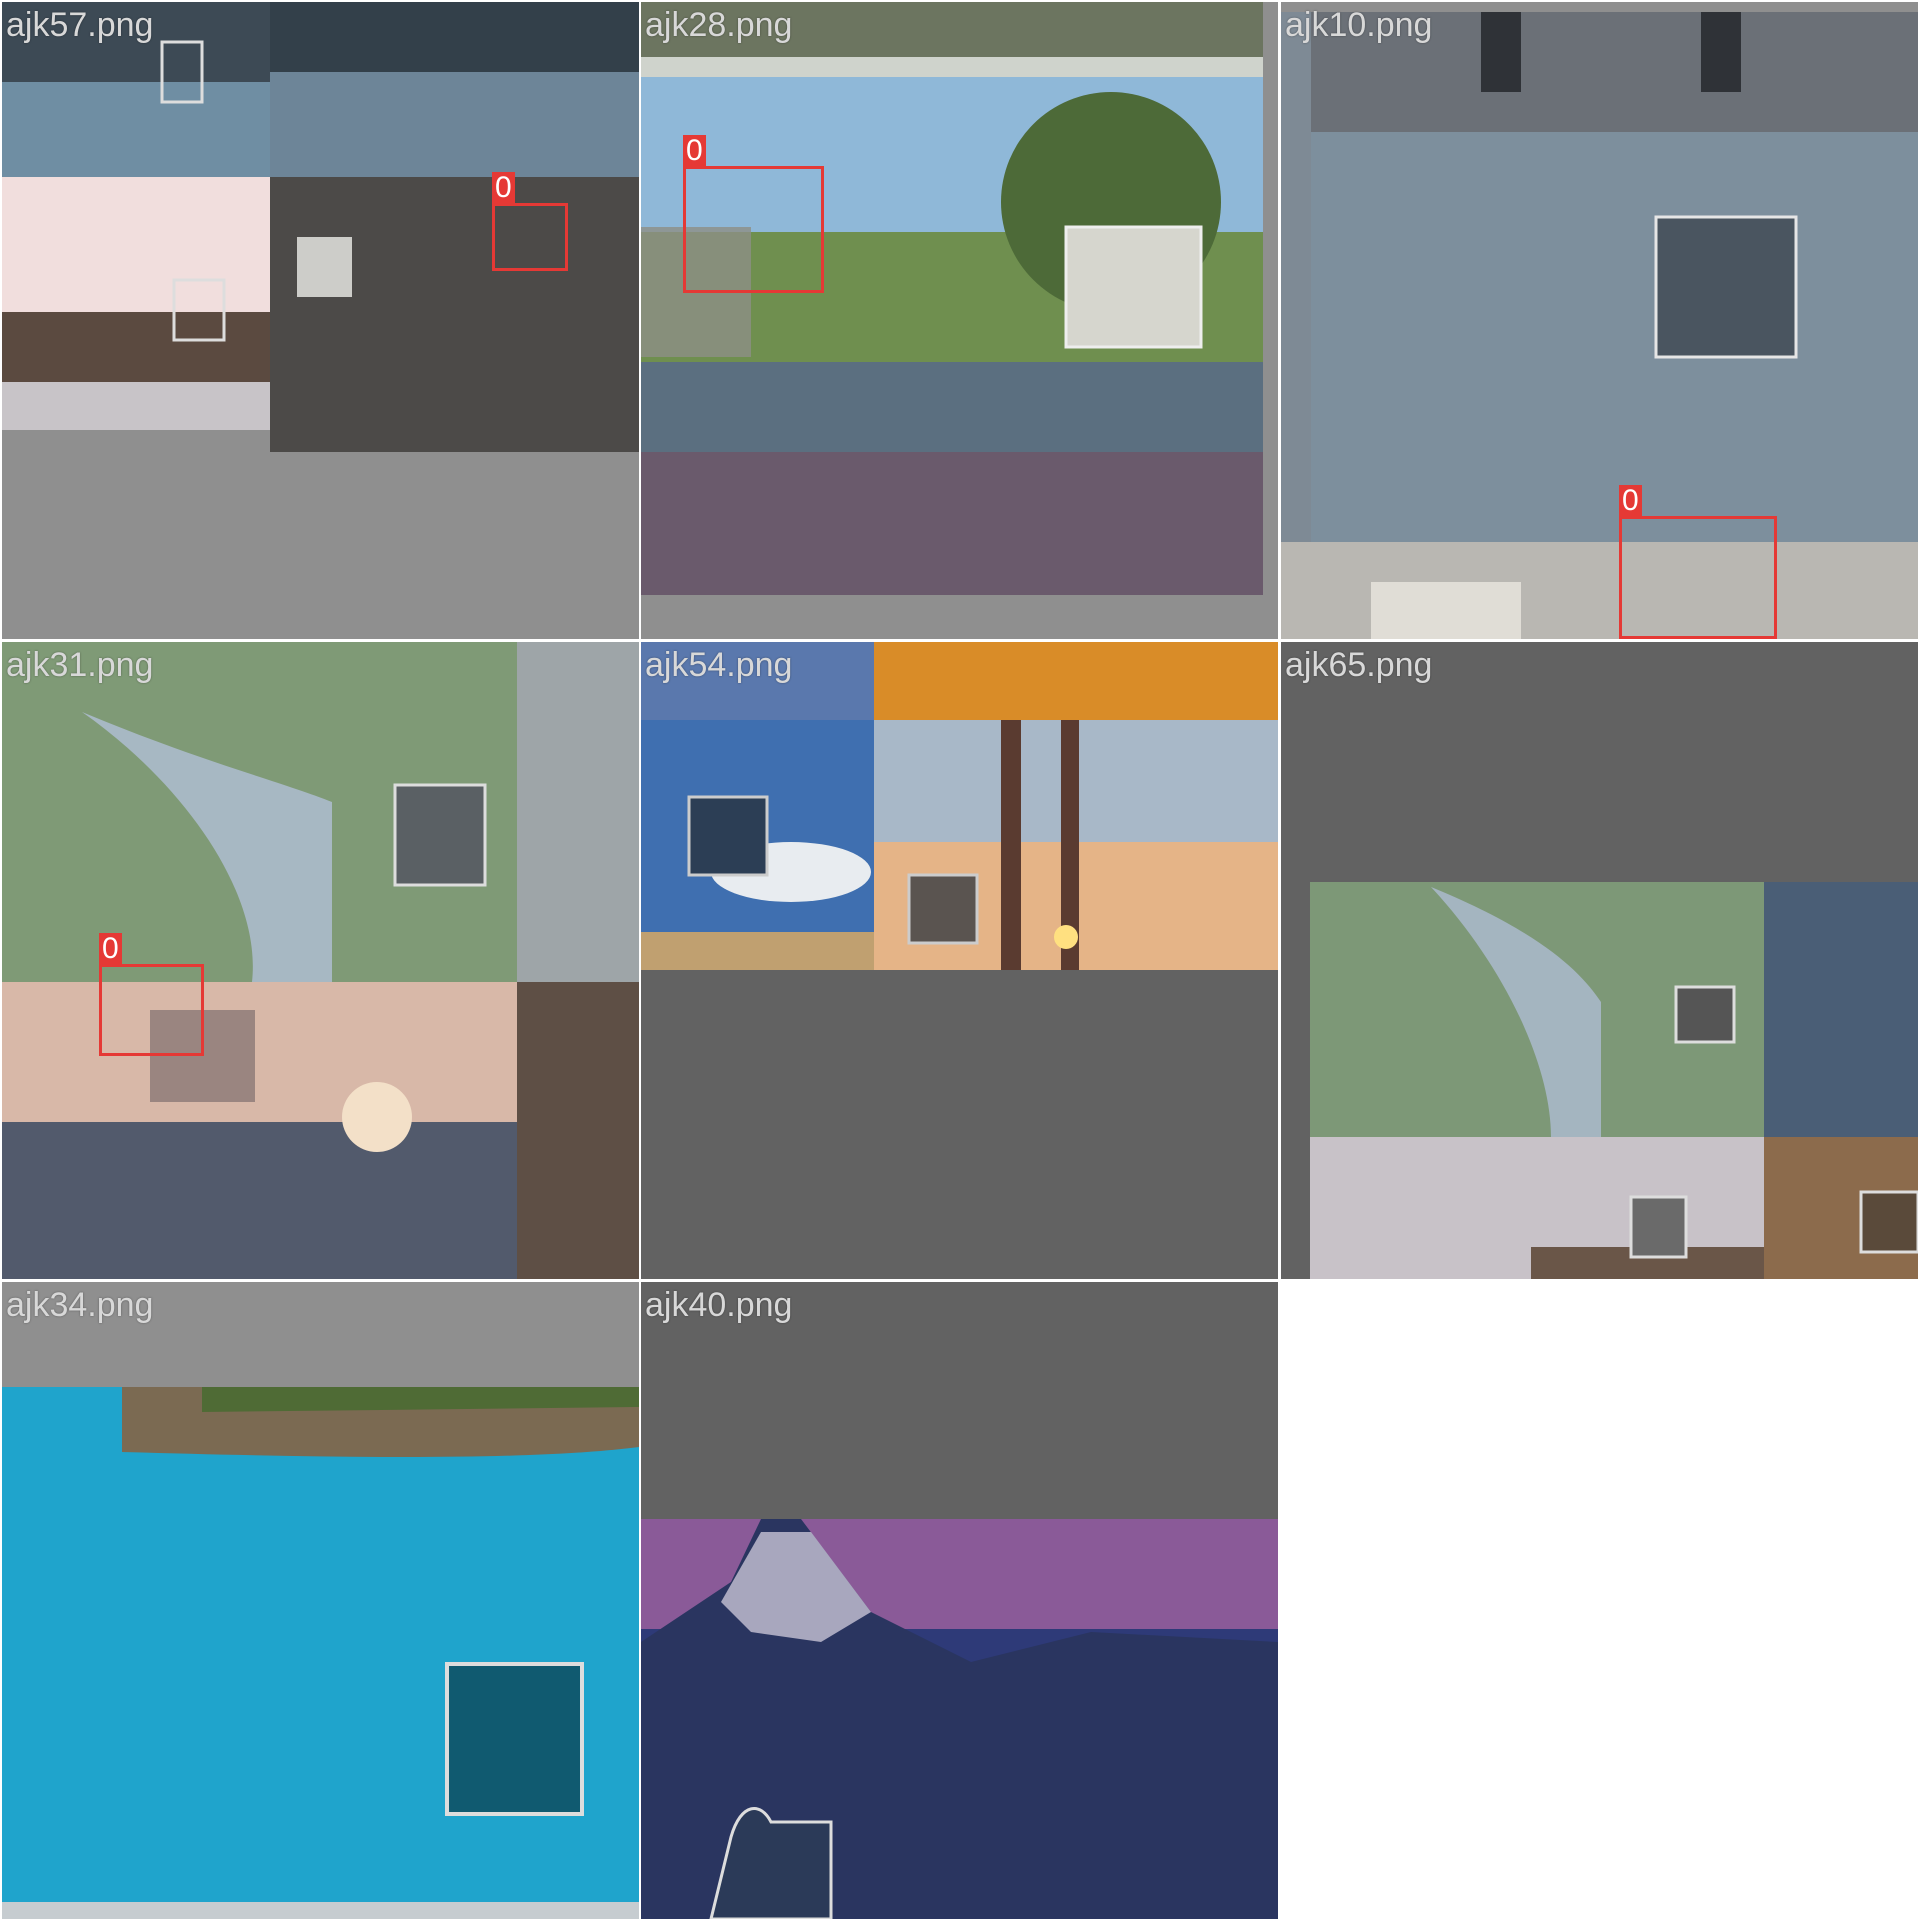 This screenshot has height=1920, width=1920. Describe the element at coordinates (80, 665) in the screenshot. I see `image-filename: ajk31.png` at that location.